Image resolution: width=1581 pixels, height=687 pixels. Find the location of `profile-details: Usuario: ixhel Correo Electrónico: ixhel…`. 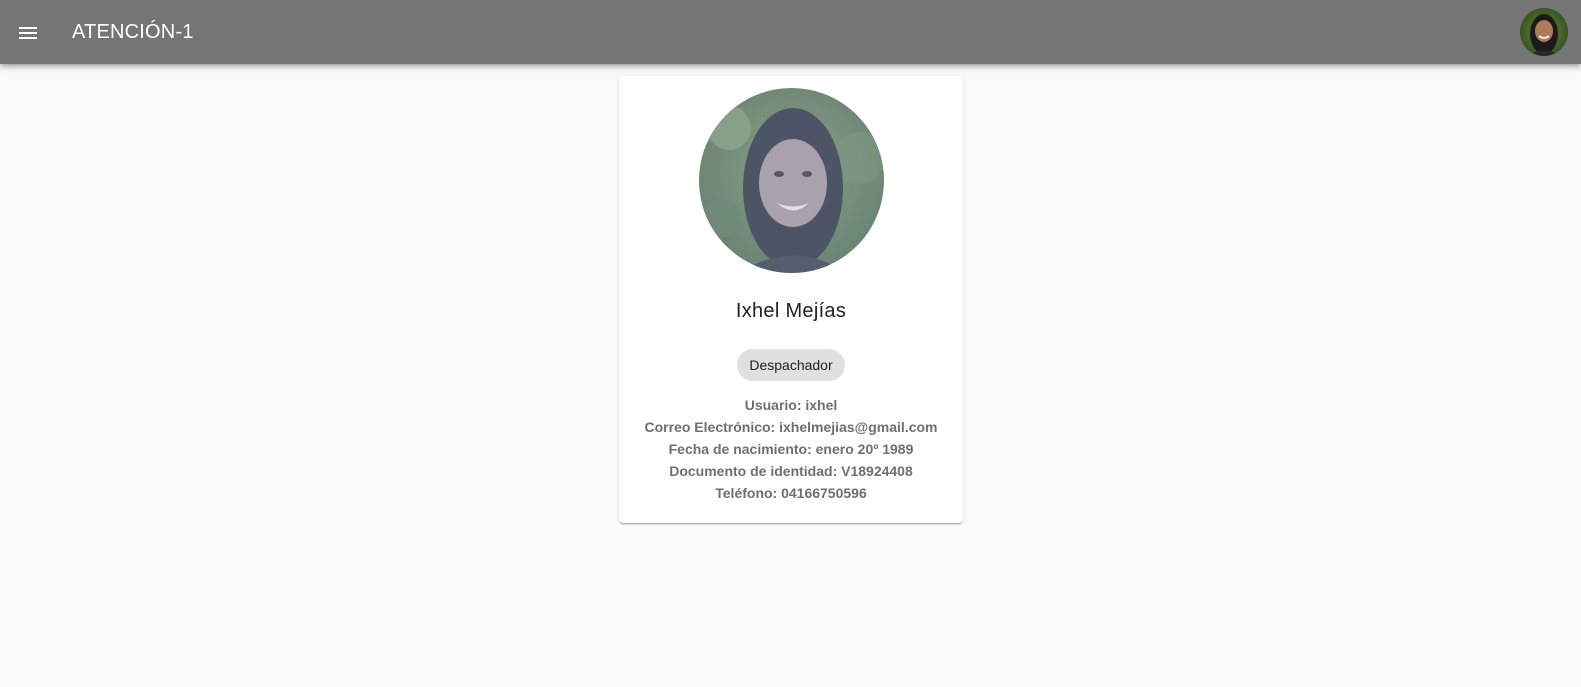

profile-details: Usuario: ixhel Correo Electrónico: ixhel… is located at coordinates (791, 449).